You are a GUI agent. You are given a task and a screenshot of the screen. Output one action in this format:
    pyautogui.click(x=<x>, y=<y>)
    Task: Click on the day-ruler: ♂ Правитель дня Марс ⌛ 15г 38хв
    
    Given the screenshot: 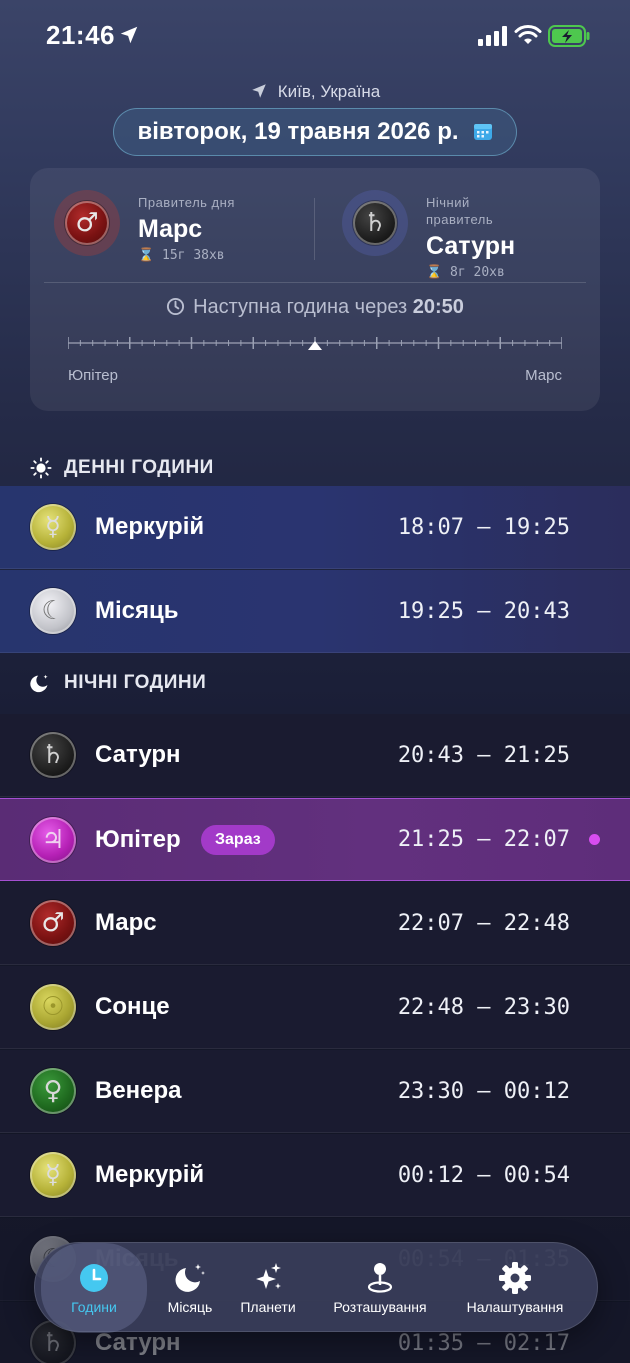 What is the action you would take?
    pyautogui.click(x=144, y=226)
    